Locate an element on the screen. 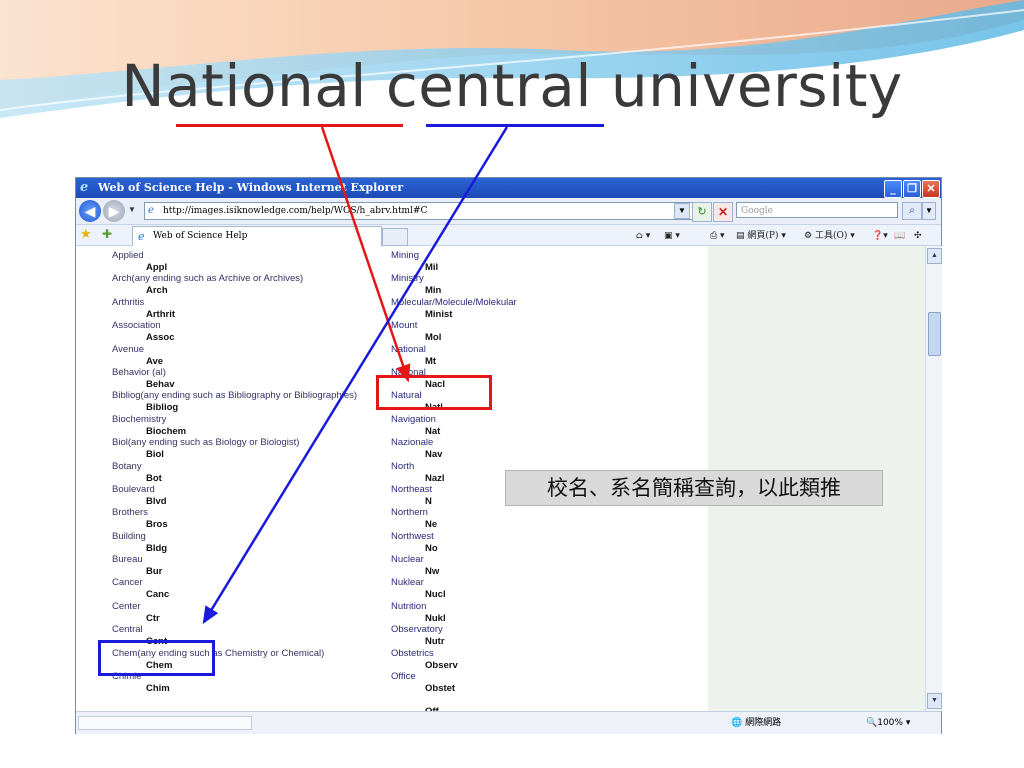  search-options-icon: ▼ is located at coordinates (929, 211).